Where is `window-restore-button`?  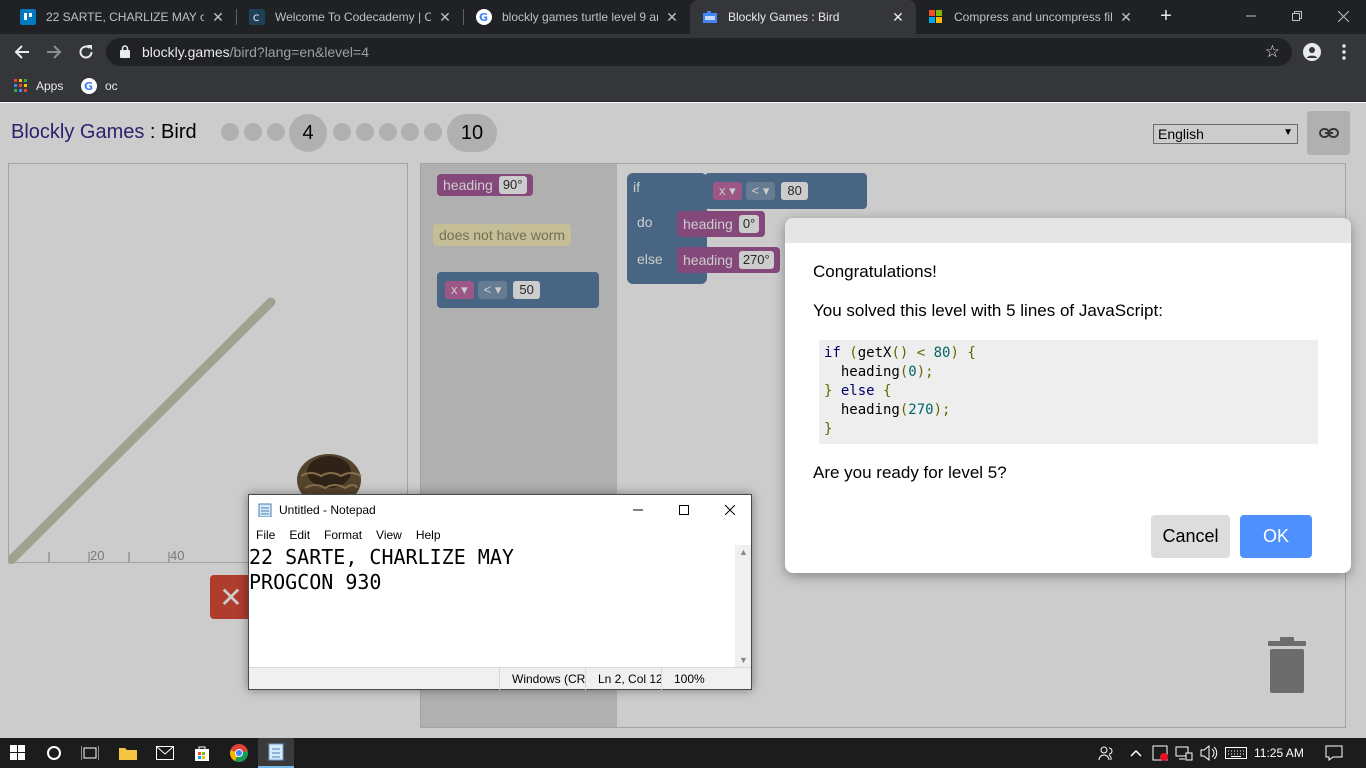 window-restore-button is located at coordinates (1297, 16).